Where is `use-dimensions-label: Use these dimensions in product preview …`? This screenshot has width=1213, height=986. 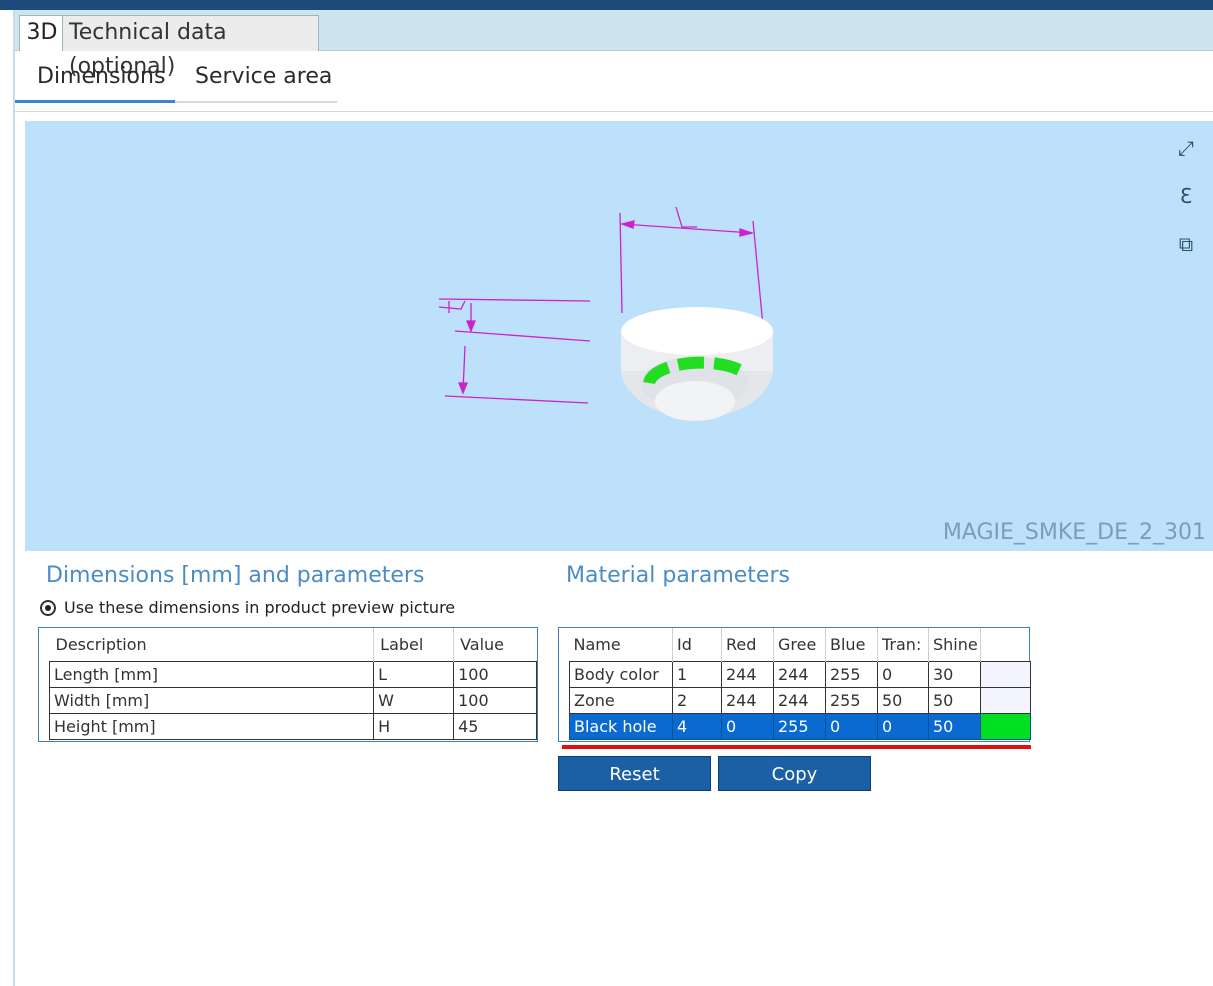 use-dimensions-label: Use these dimensions in product preview … is located at coordinates (260, 607).